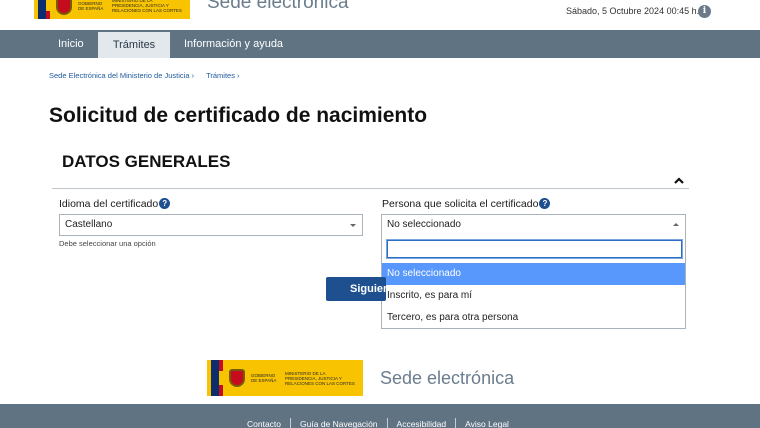 This screenshot has width=760, height=428. What do you see at coordinates (679, 181) in the screenshot?
I see `chevron-up-icon` at bounding box center [679, 181].